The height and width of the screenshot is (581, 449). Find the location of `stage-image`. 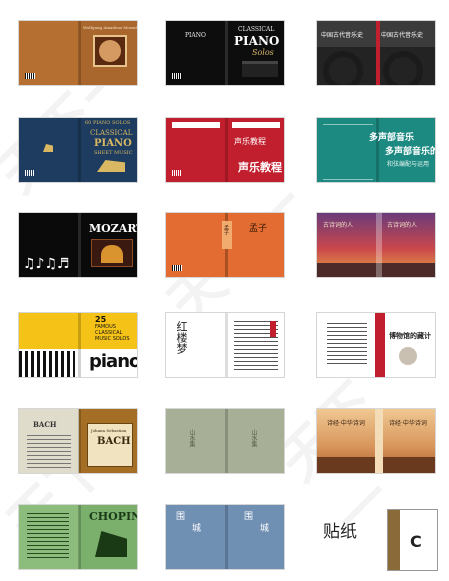

stage-image is located at coordinates (112, 254).